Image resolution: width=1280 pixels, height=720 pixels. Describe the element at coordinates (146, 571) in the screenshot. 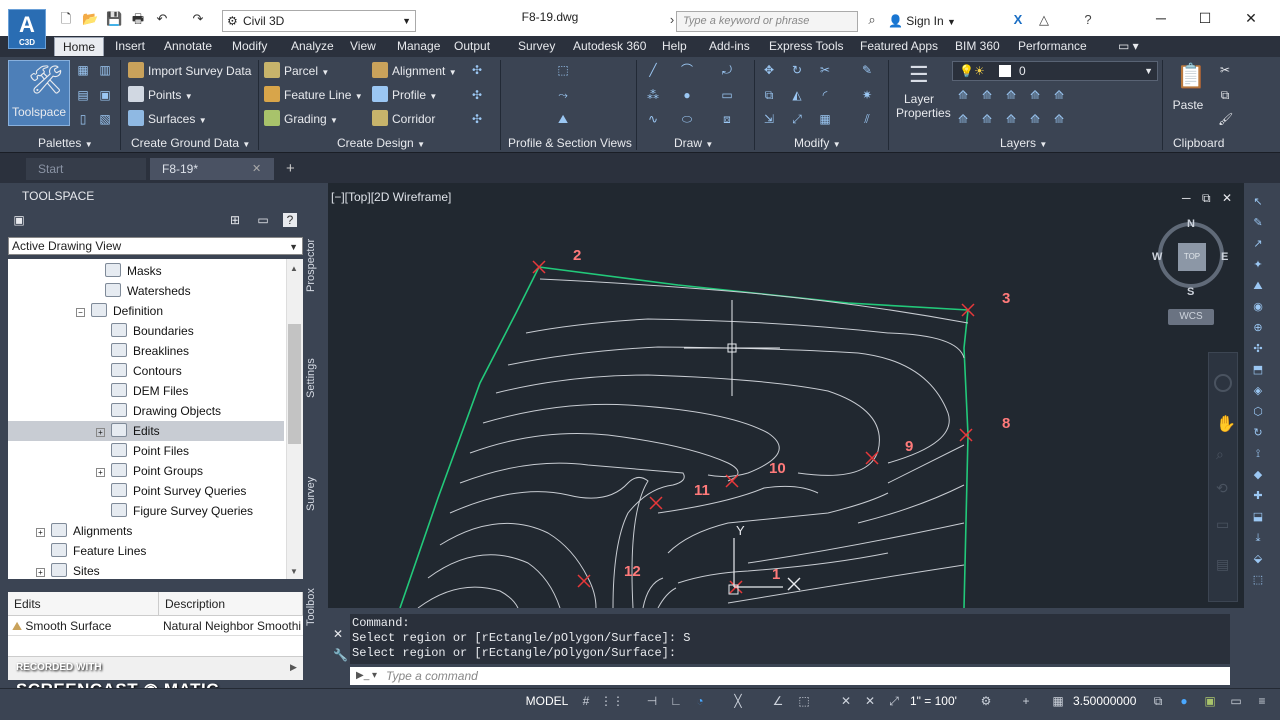

I see `tree-node: + Sites` at that location.